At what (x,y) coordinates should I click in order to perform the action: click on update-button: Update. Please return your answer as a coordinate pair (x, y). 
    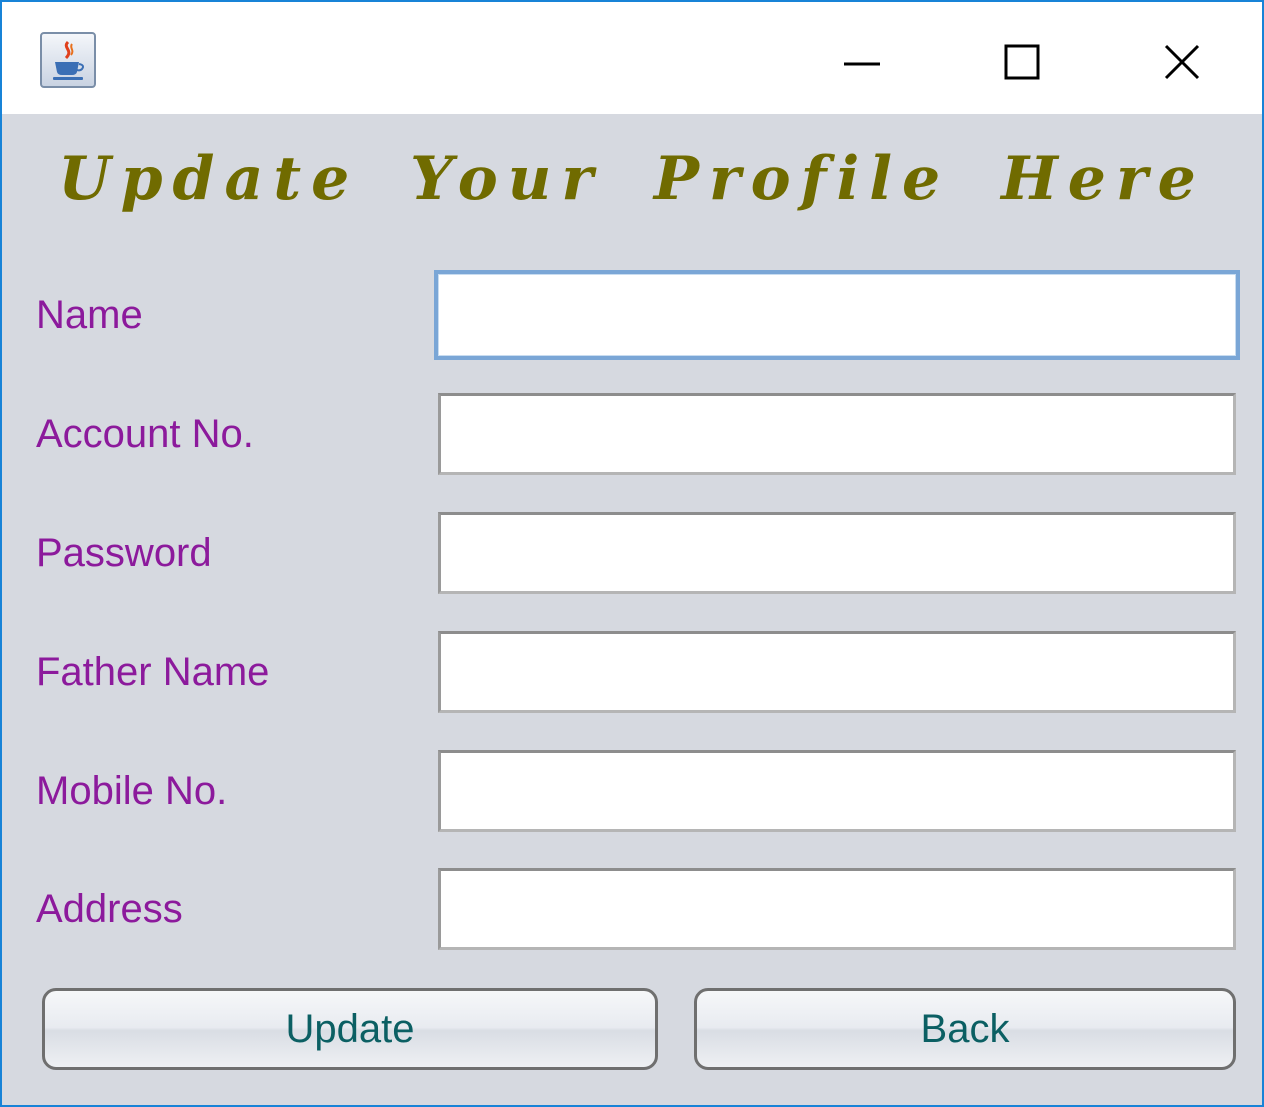
    Looking at the image, I should click on (350, 1029).